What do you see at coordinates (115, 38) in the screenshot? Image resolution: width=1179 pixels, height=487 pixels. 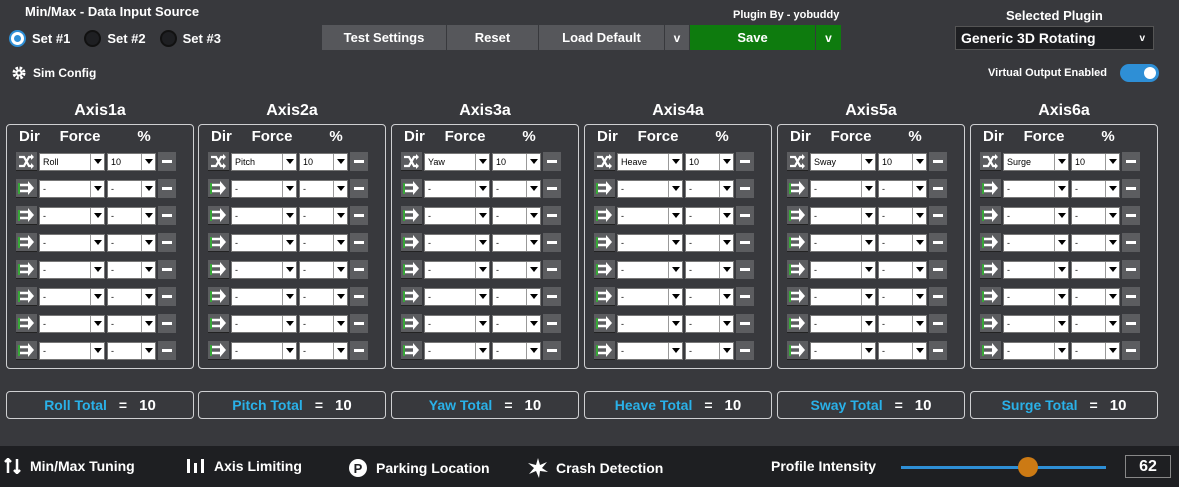 I see `set-2-radio: Set #2` at bounding box center [115, 38].